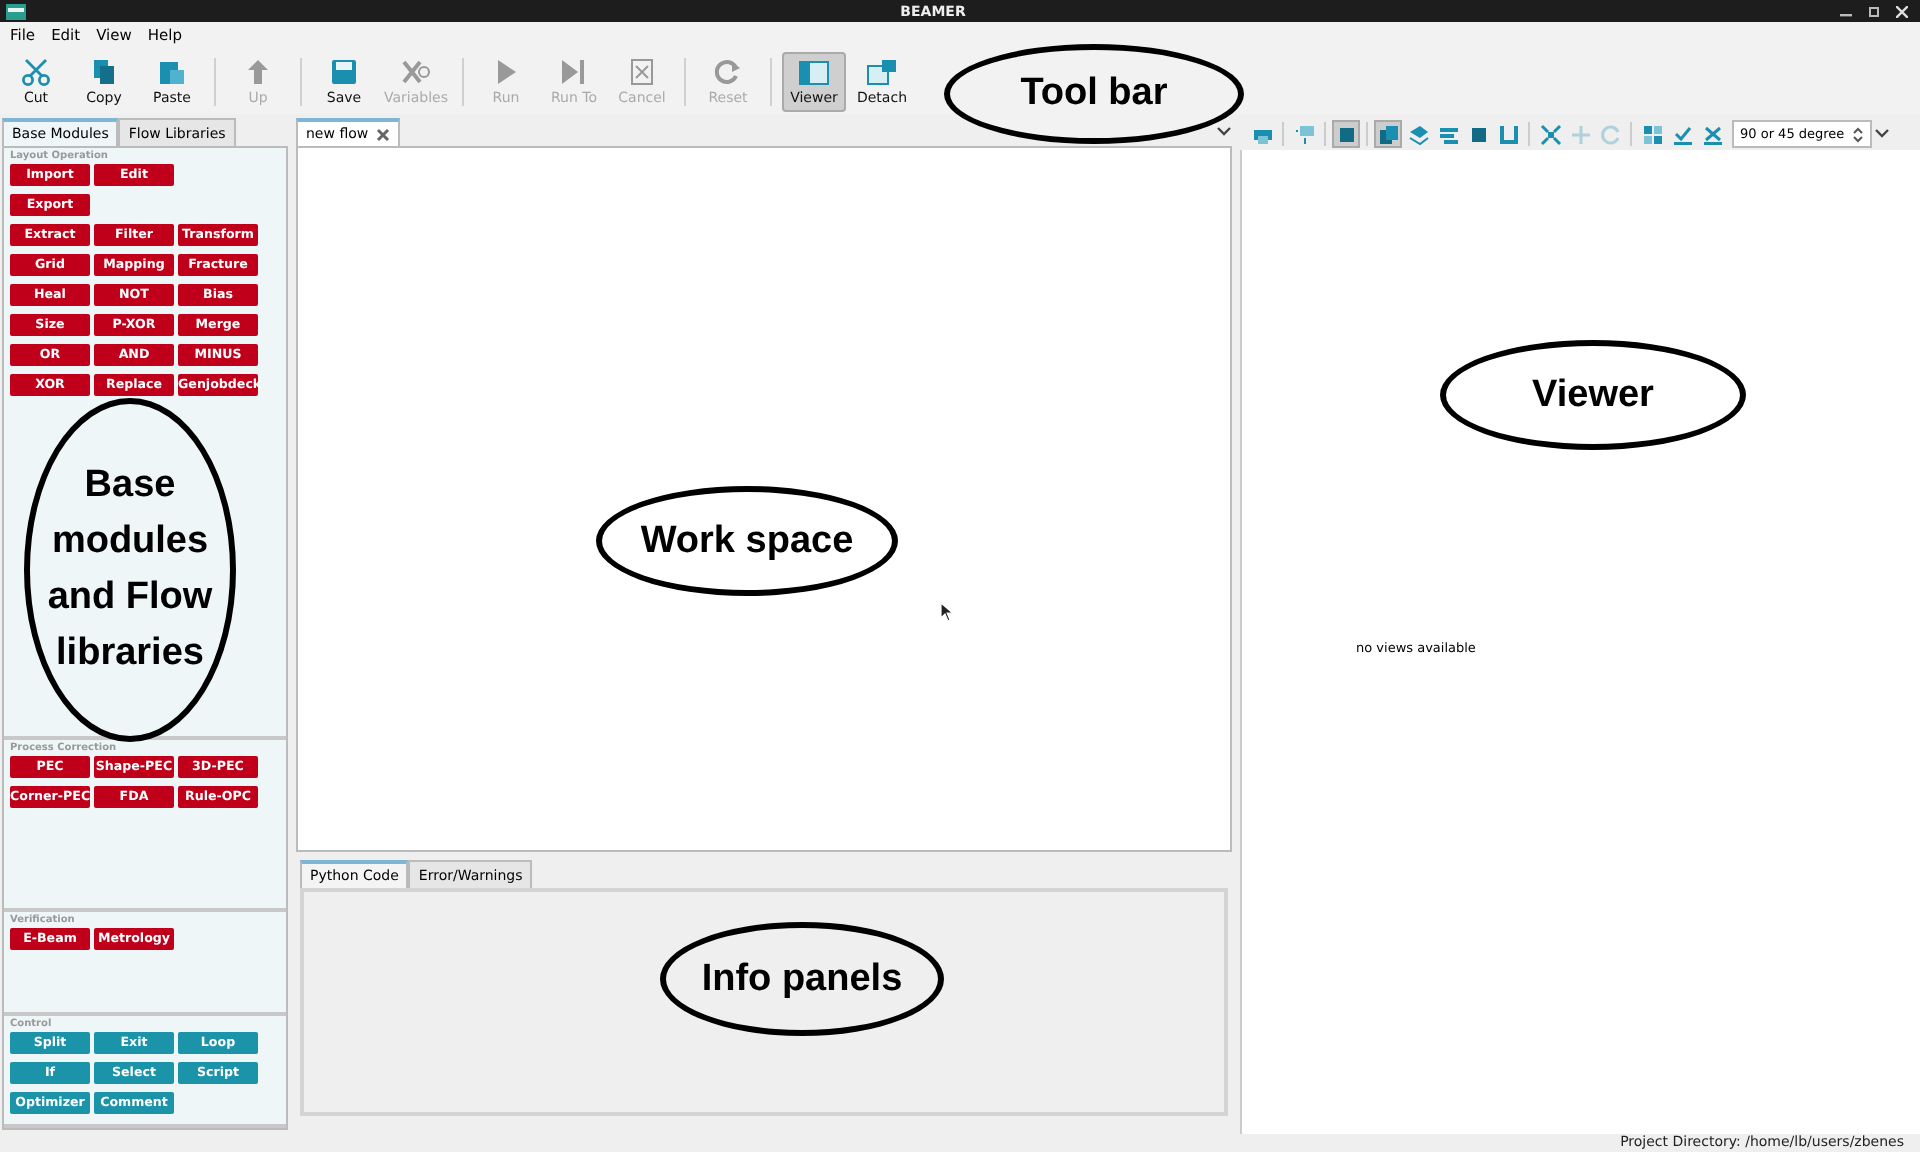 The height and width of the screenshot is (1152, 1920). I want to click on rotate-icon, so click(1610, 134).